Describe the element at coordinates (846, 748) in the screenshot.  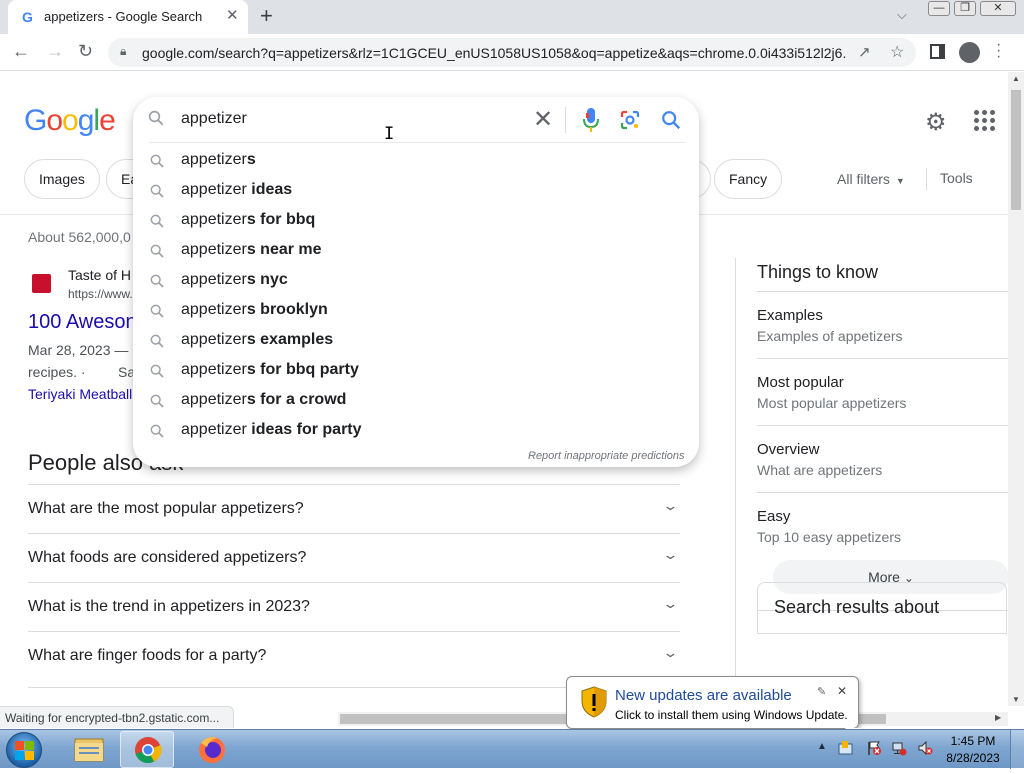
I see `windows-update-tray-icon` at that location.